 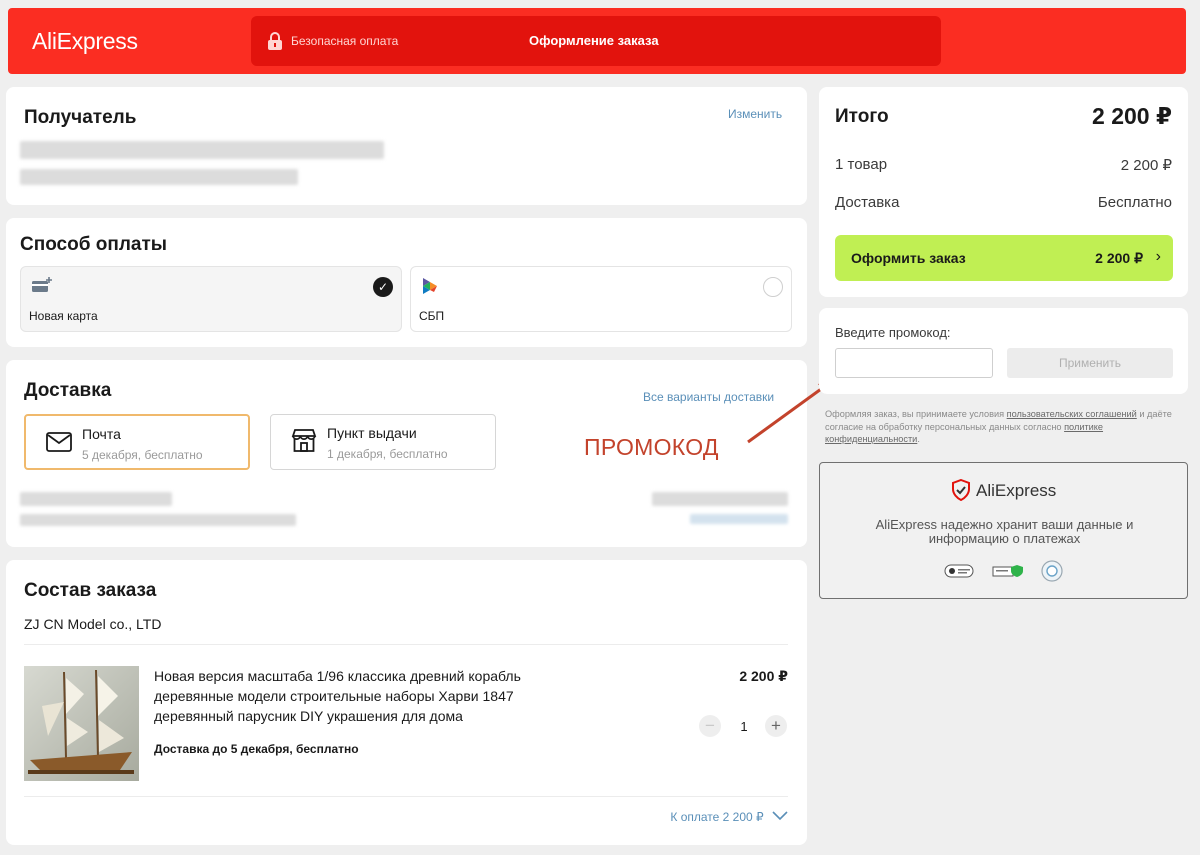 I want to click on user-agreement-link: пользовательских соглашений, so click(x=1072, y=414).